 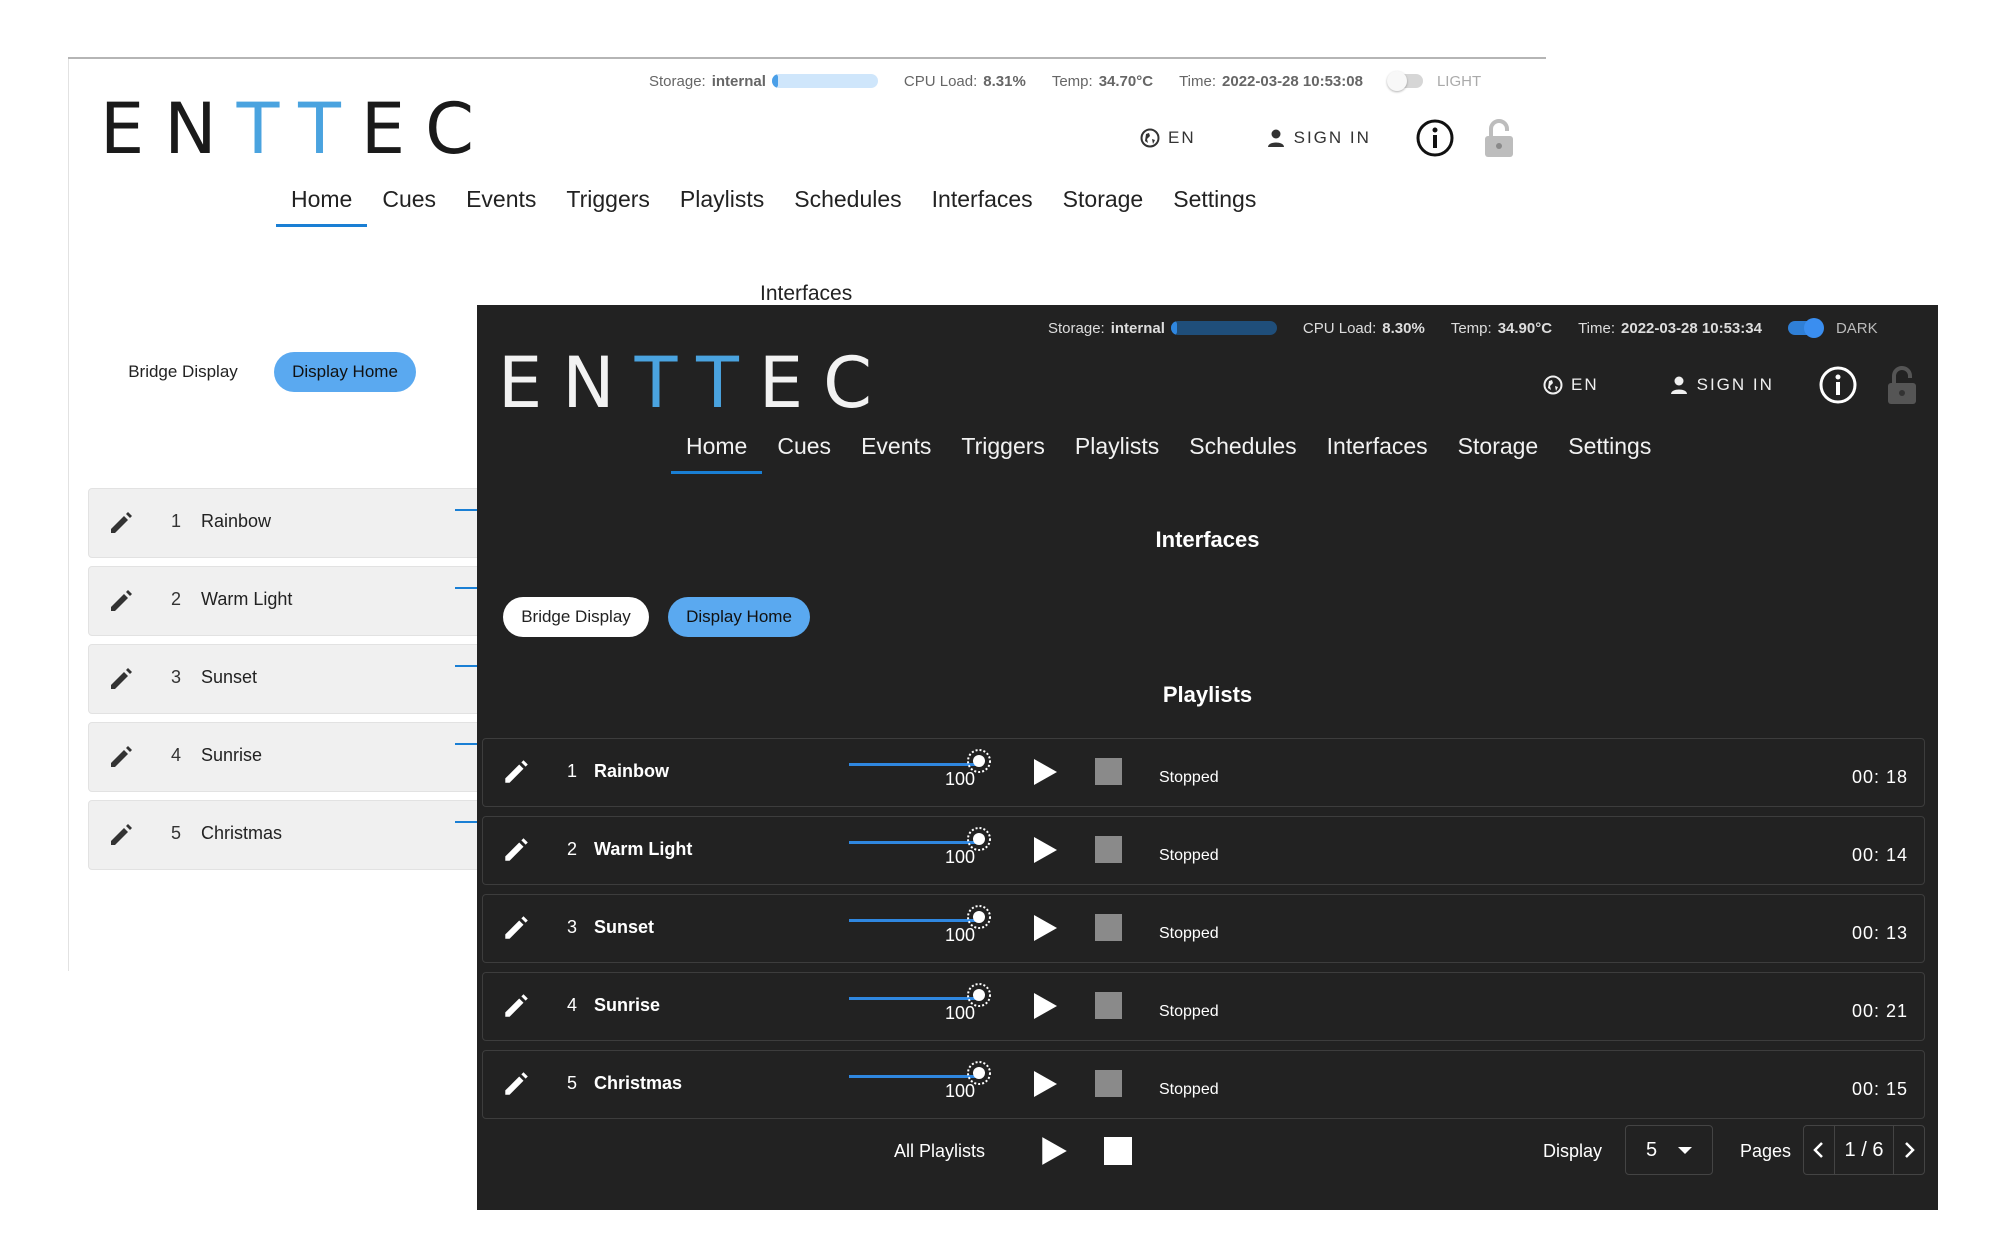 What do you see at coordinates (1292, 81) in the screenshot?
I see `time-value: 2022-03-28 10:53:08` at bounding box center [1292, 81].